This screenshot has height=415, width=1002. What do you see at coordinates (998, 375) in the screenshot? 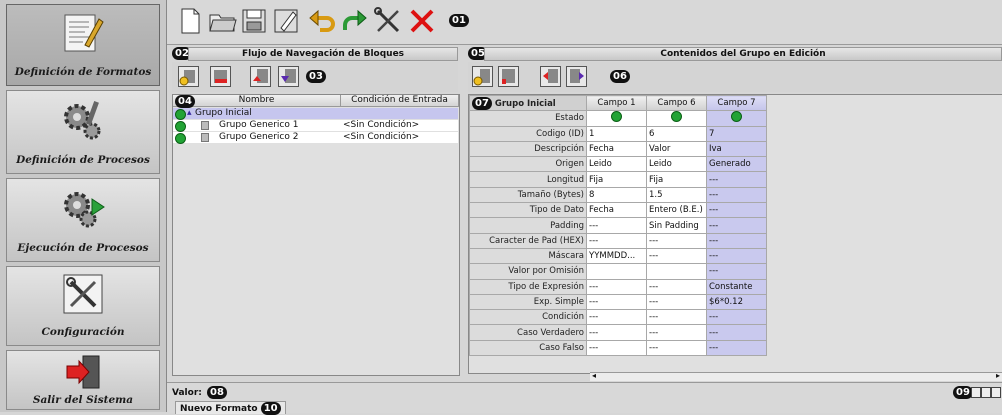
I see `scroll-right-icon: ▸` at bounding box center [998, 375].